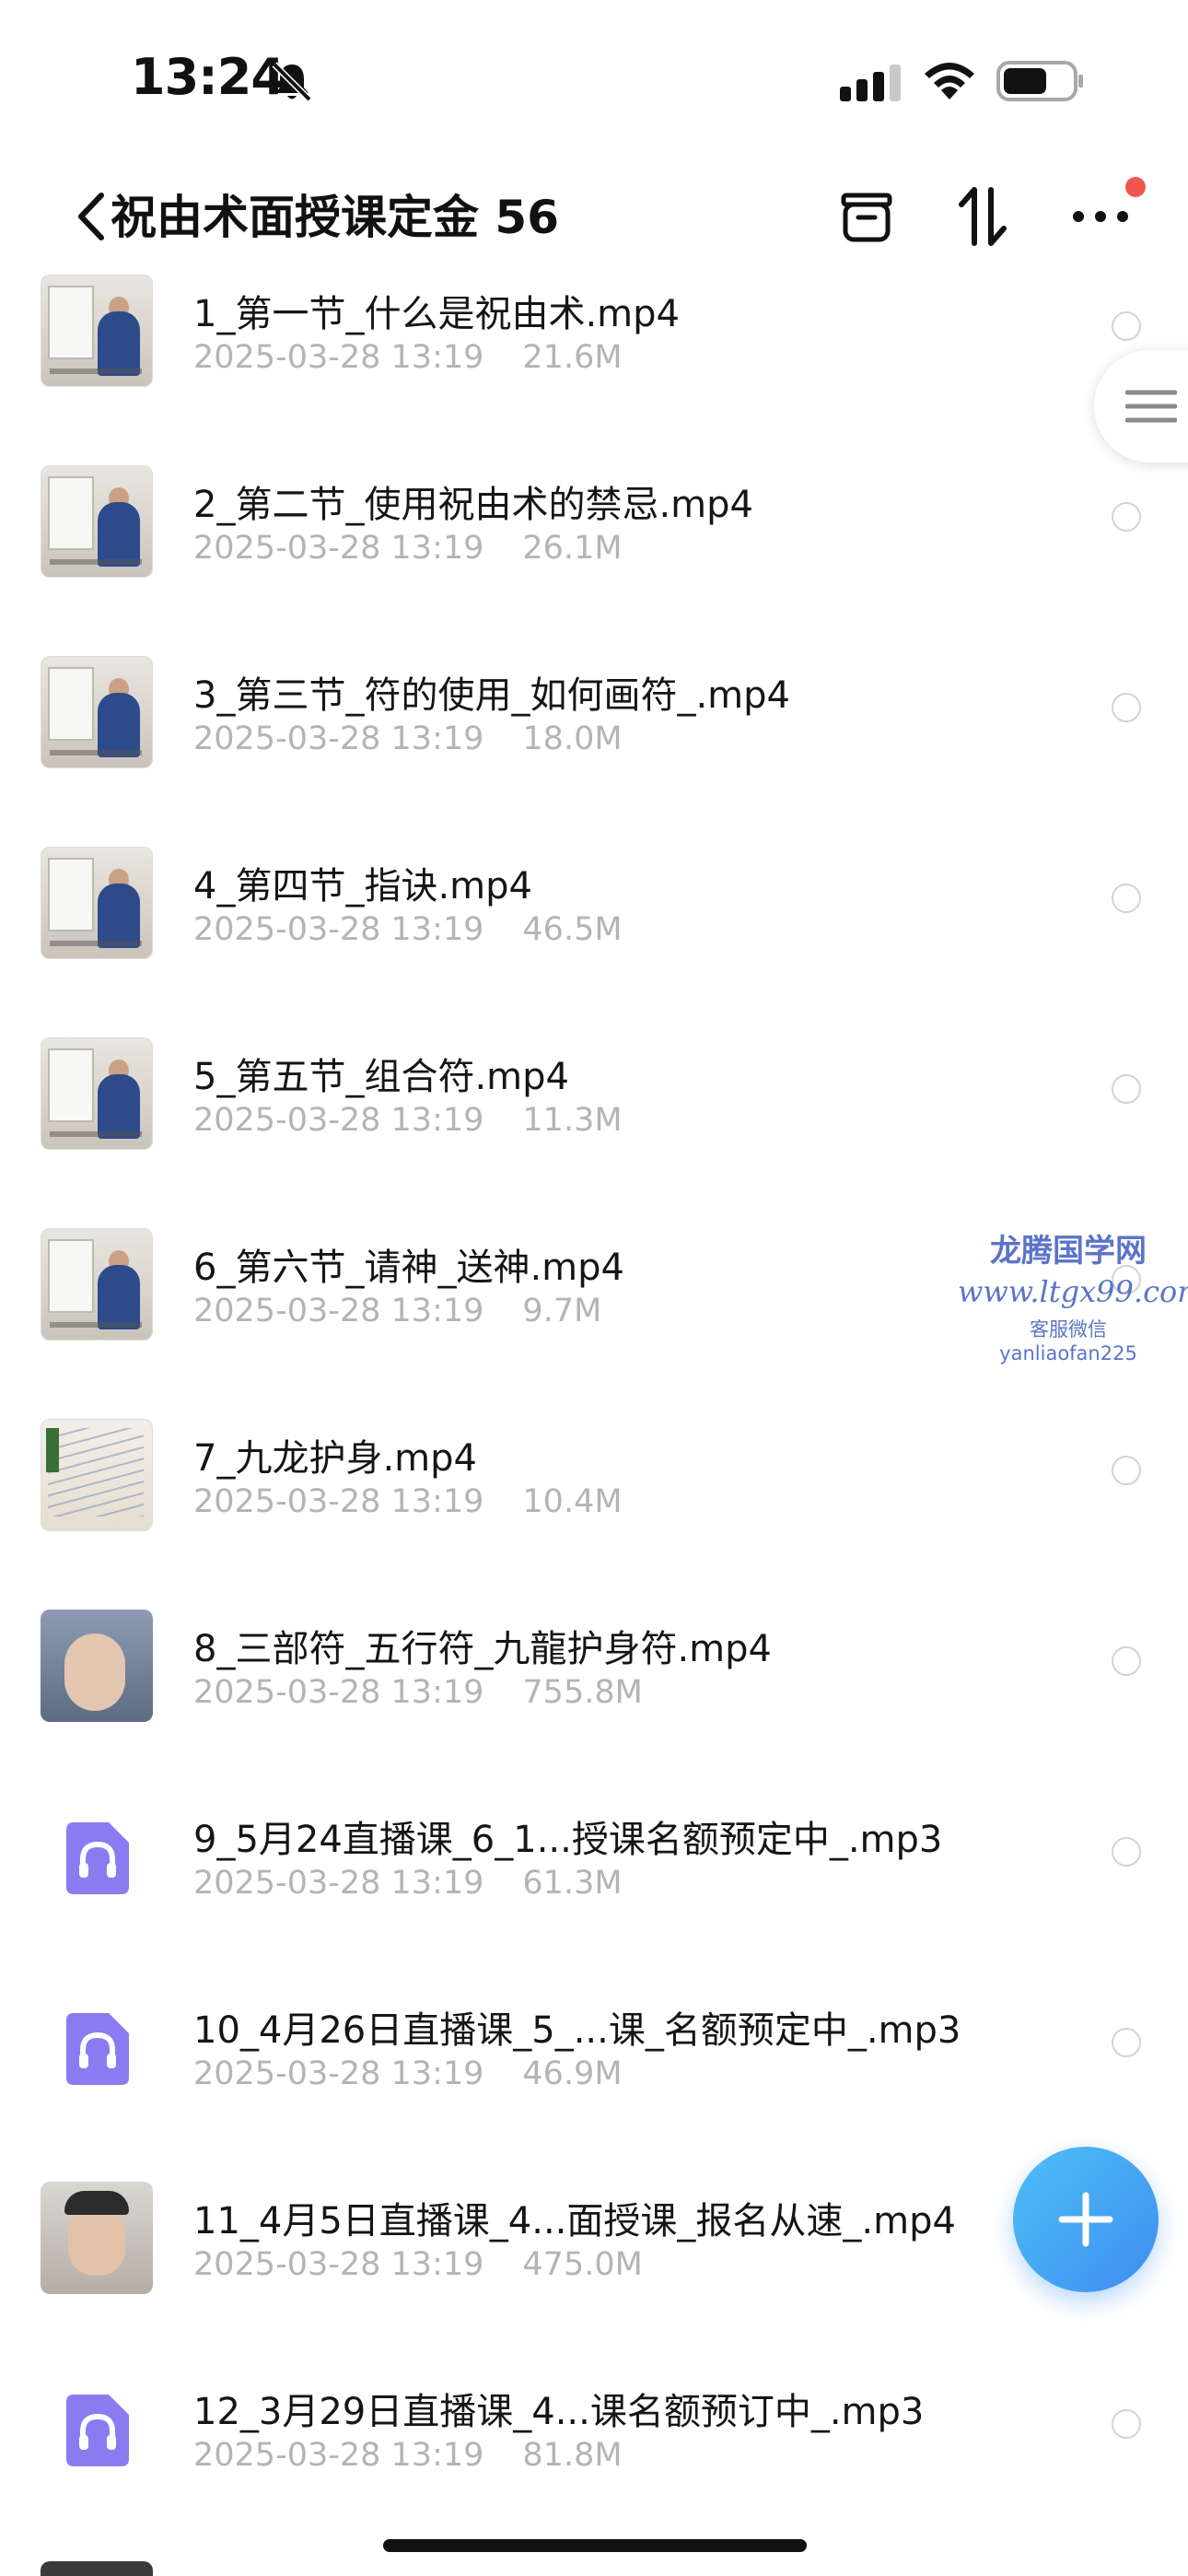  Describe the element at coordinates (408, 1268) in the screenshot. I see `file-name: 6_第六节_请神_送神.mp4` at that location.